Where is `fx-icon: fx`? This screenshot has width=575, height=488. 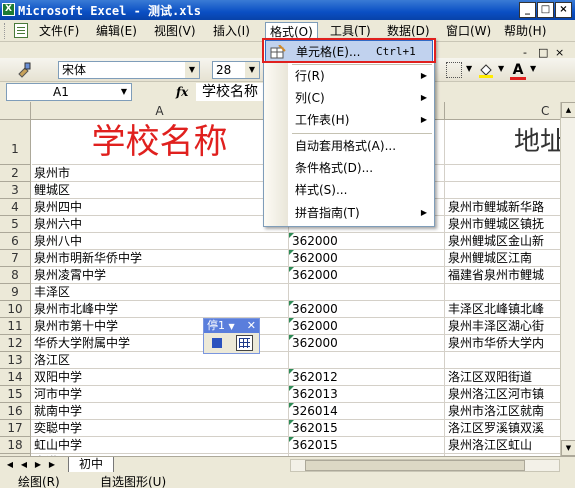
fx-icon: fx is located at coordinates (182, 92).